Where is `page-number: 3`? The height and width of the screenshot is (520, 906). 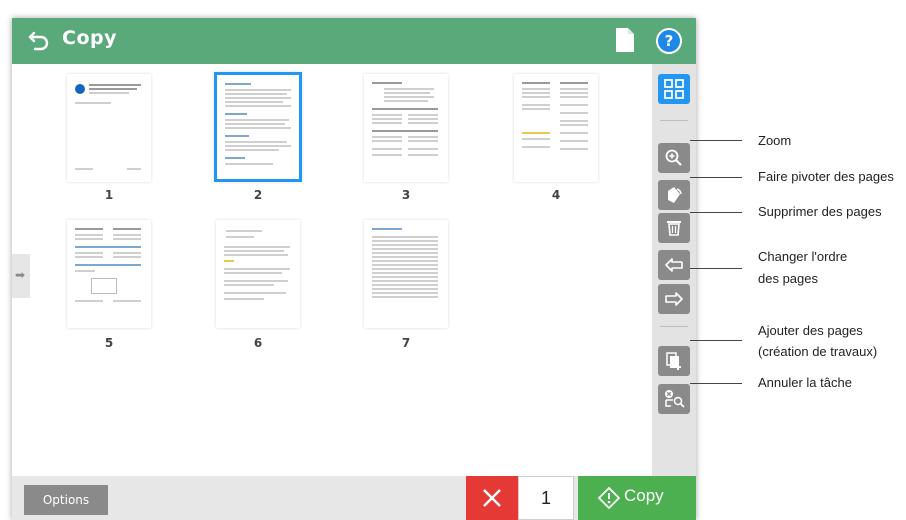
page-number: 3 is located at coordinates (406, 195).